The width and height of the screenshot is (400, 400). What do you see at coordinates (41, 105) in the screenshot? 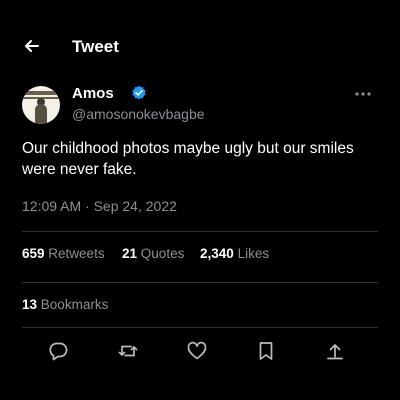
I see `avatar` at bounding box center [41, 105].